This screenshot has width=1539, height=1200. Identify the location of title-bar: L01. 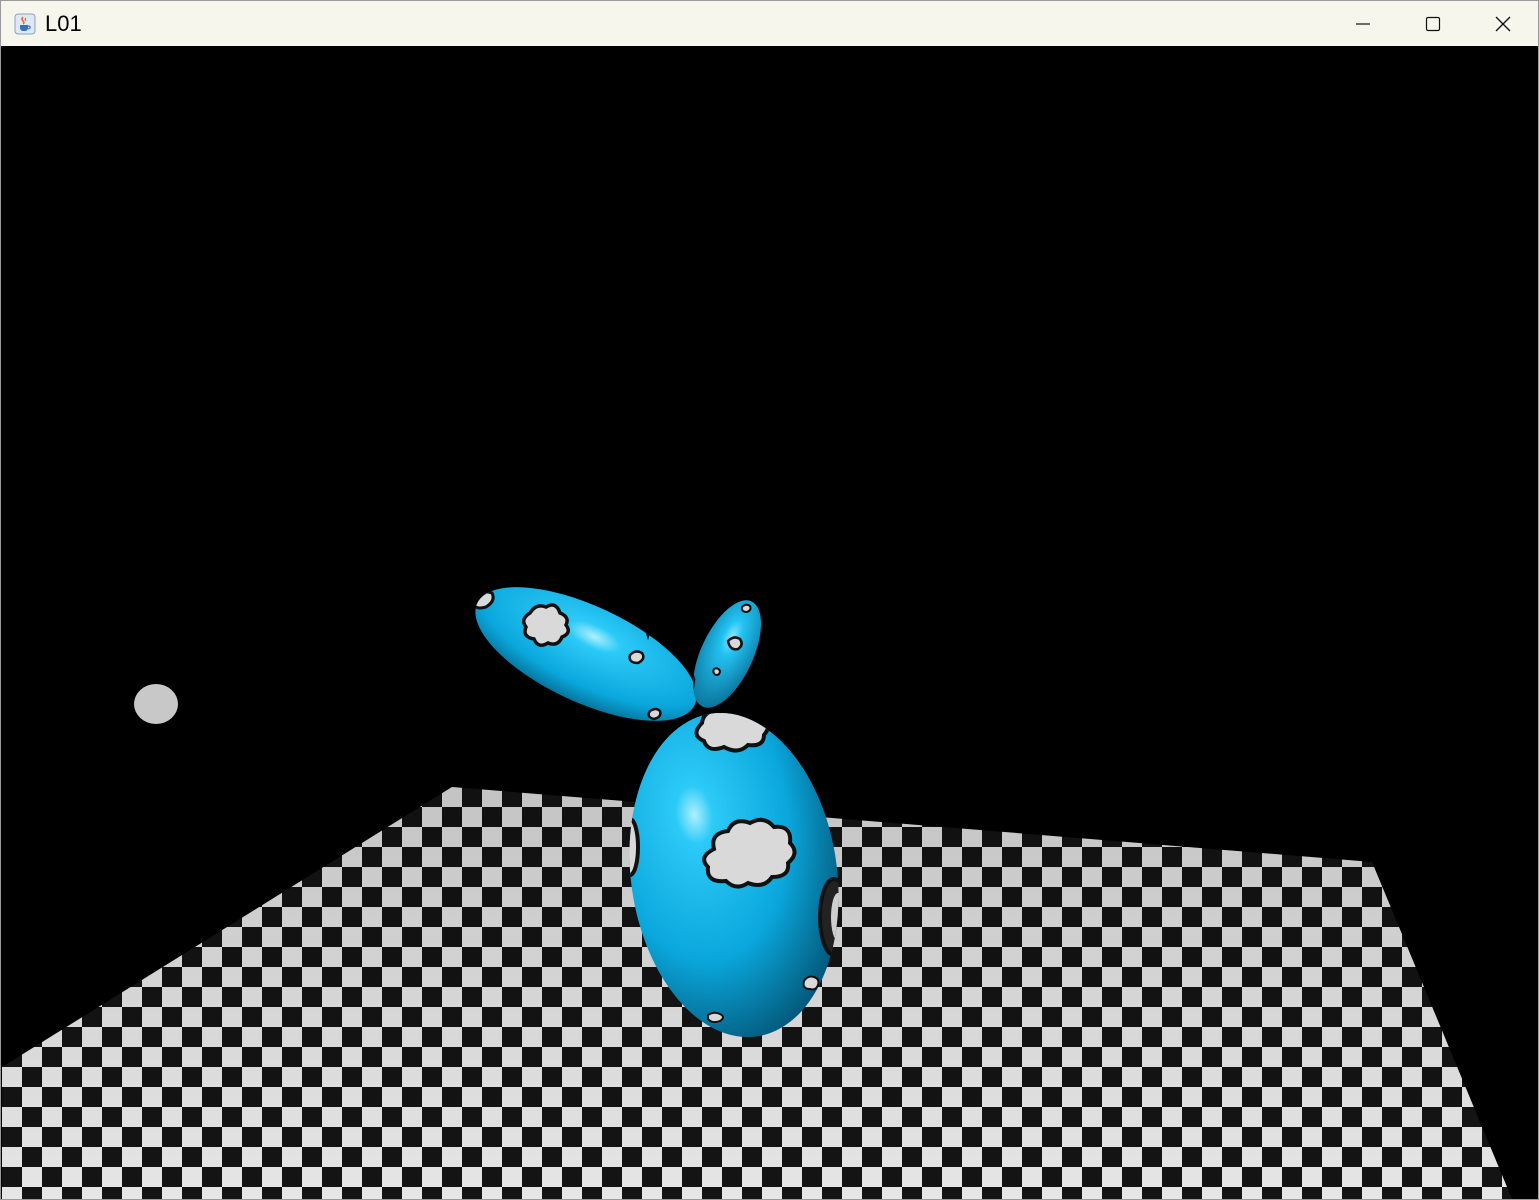
(769, 23).